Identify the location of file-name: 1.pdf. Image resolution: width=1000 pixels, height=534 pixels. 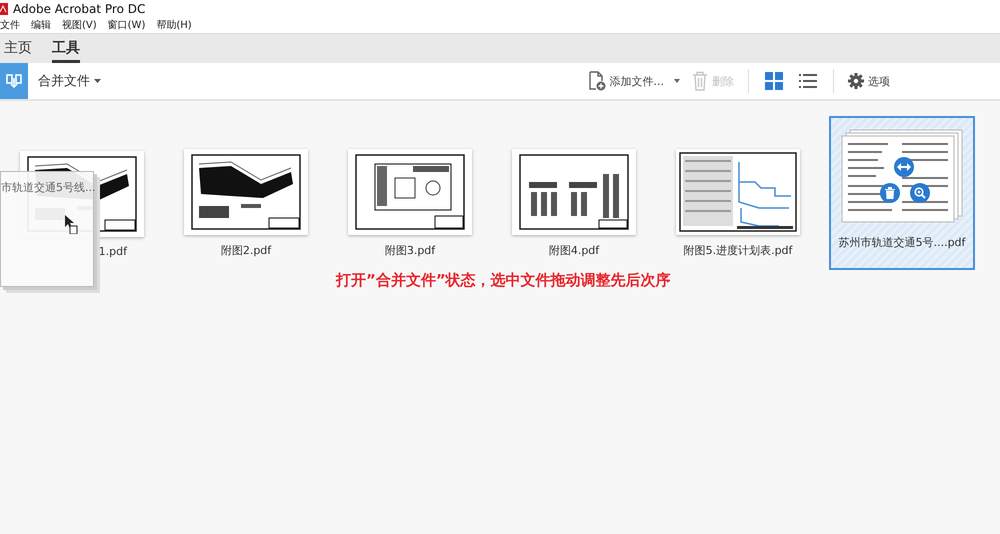
(112, 251).